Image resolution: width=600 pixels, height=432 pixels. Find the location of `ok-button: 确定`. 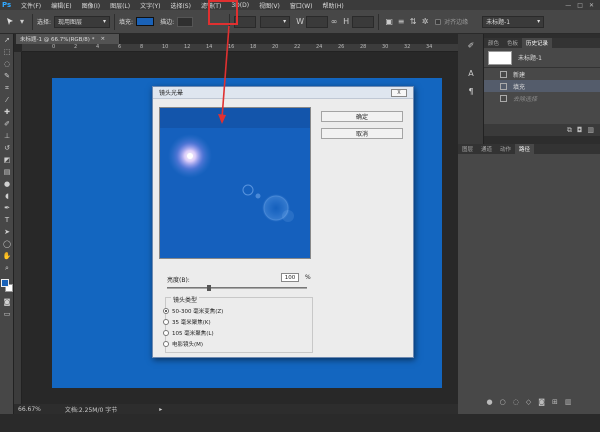

ok-button: 确定 is located at coordinates (362, 116).